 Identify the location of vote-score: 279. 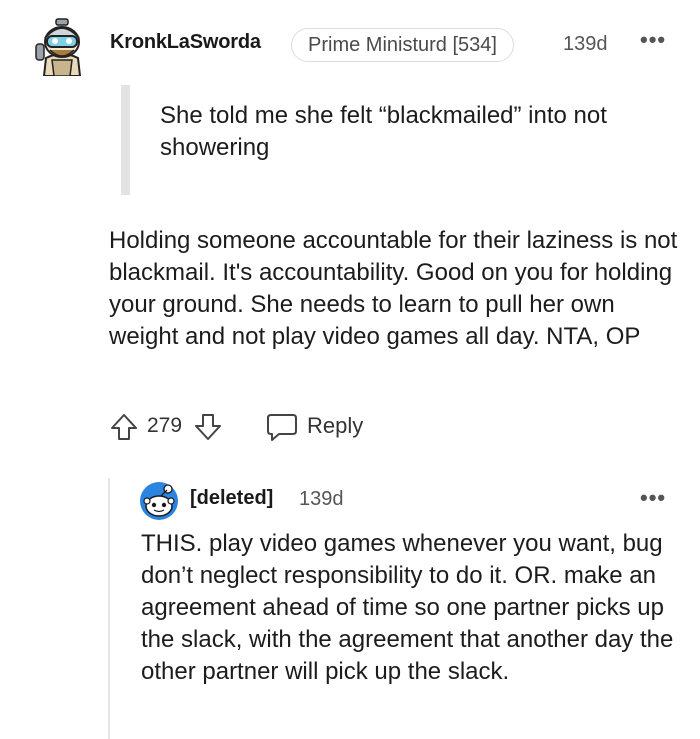
(165, 425).